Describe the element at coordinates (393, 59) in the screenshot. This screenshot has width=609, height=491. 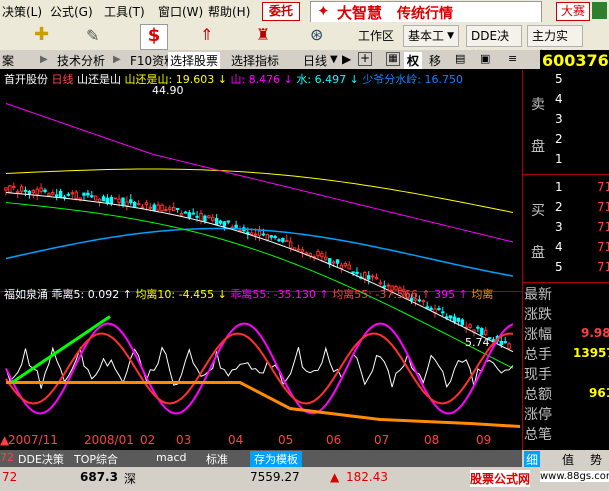
I see `lock-icon: ▦` at that location.